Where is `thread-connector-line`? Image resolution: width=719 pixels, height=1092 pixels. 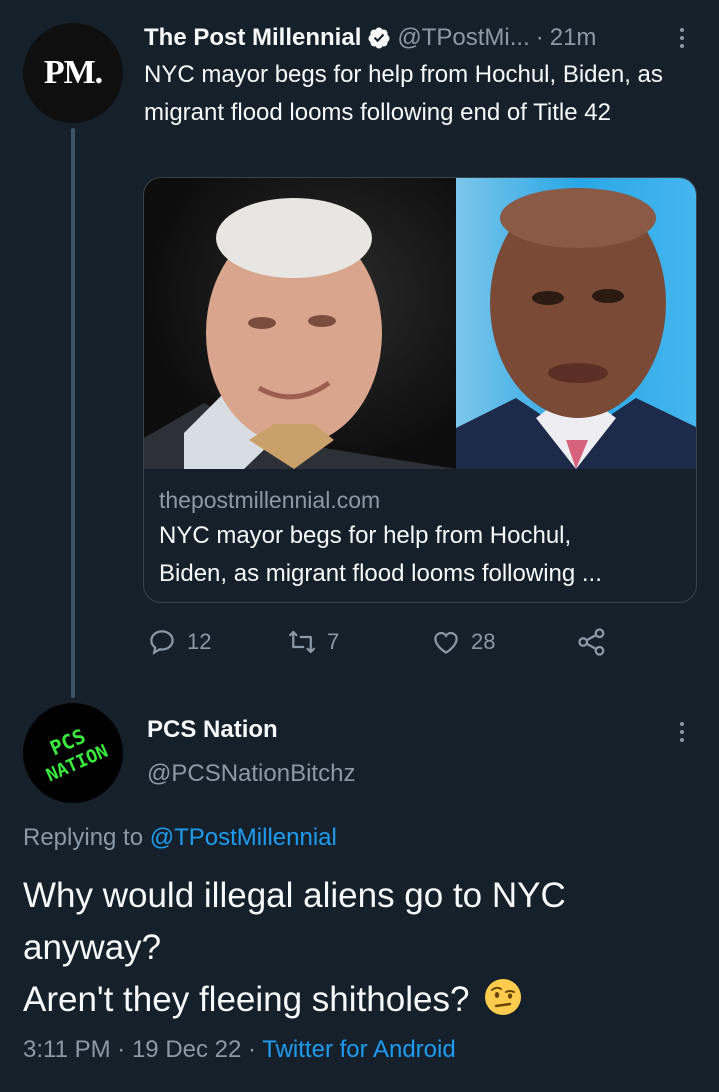
thread-connector-line is located at coordinates (73, 413).